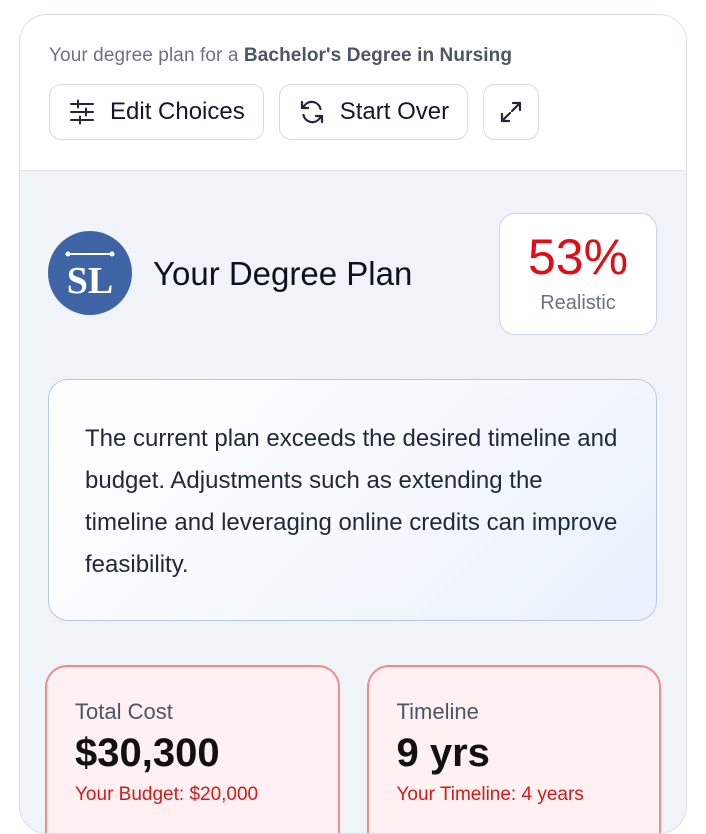 Image resolution: width=706 pixels, height=834 pixels. What do you see at coordinates (578, 303) in the screenshot?
I see `score-label: Realistic` at bounding box center [578, 303].